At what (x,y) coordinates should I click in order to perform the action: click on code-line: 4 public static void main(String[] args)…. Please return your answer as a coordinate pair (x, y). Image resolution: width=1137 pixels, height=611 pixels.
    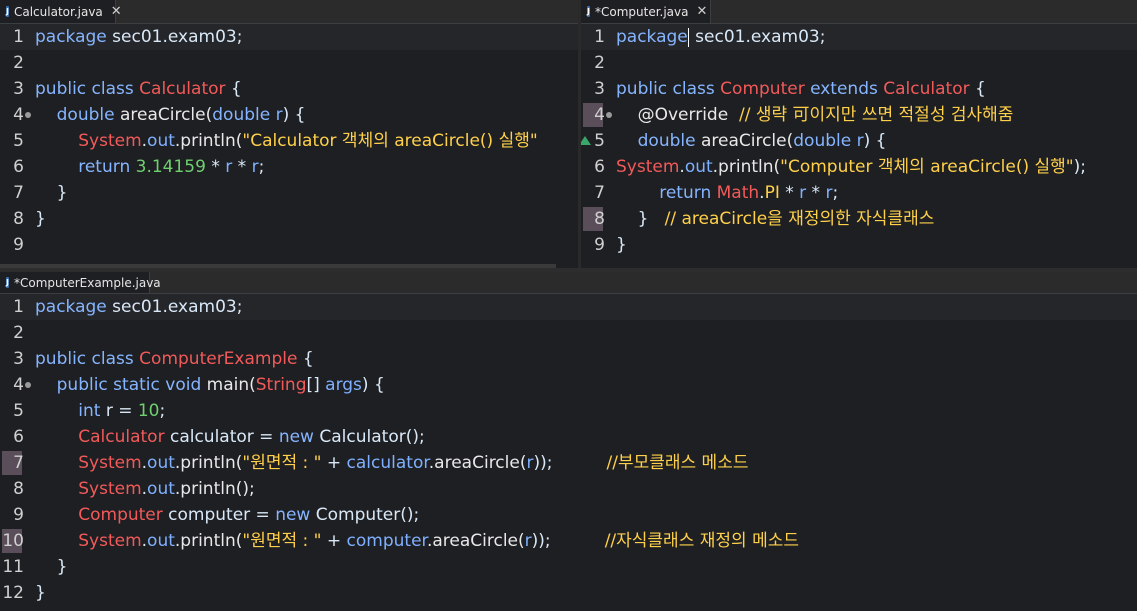
    Looking at the image, I should click on (568, 385).